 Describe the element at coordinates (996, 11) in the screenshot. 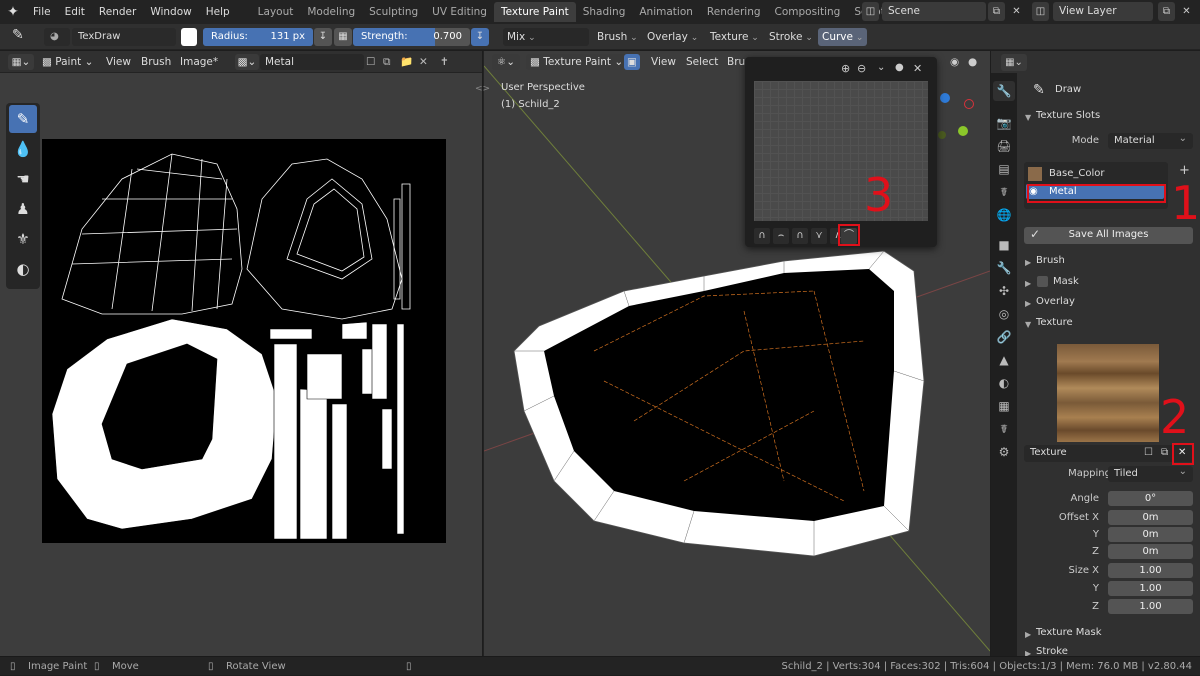

I see `scene-copy-icon: ⧉` at that location.